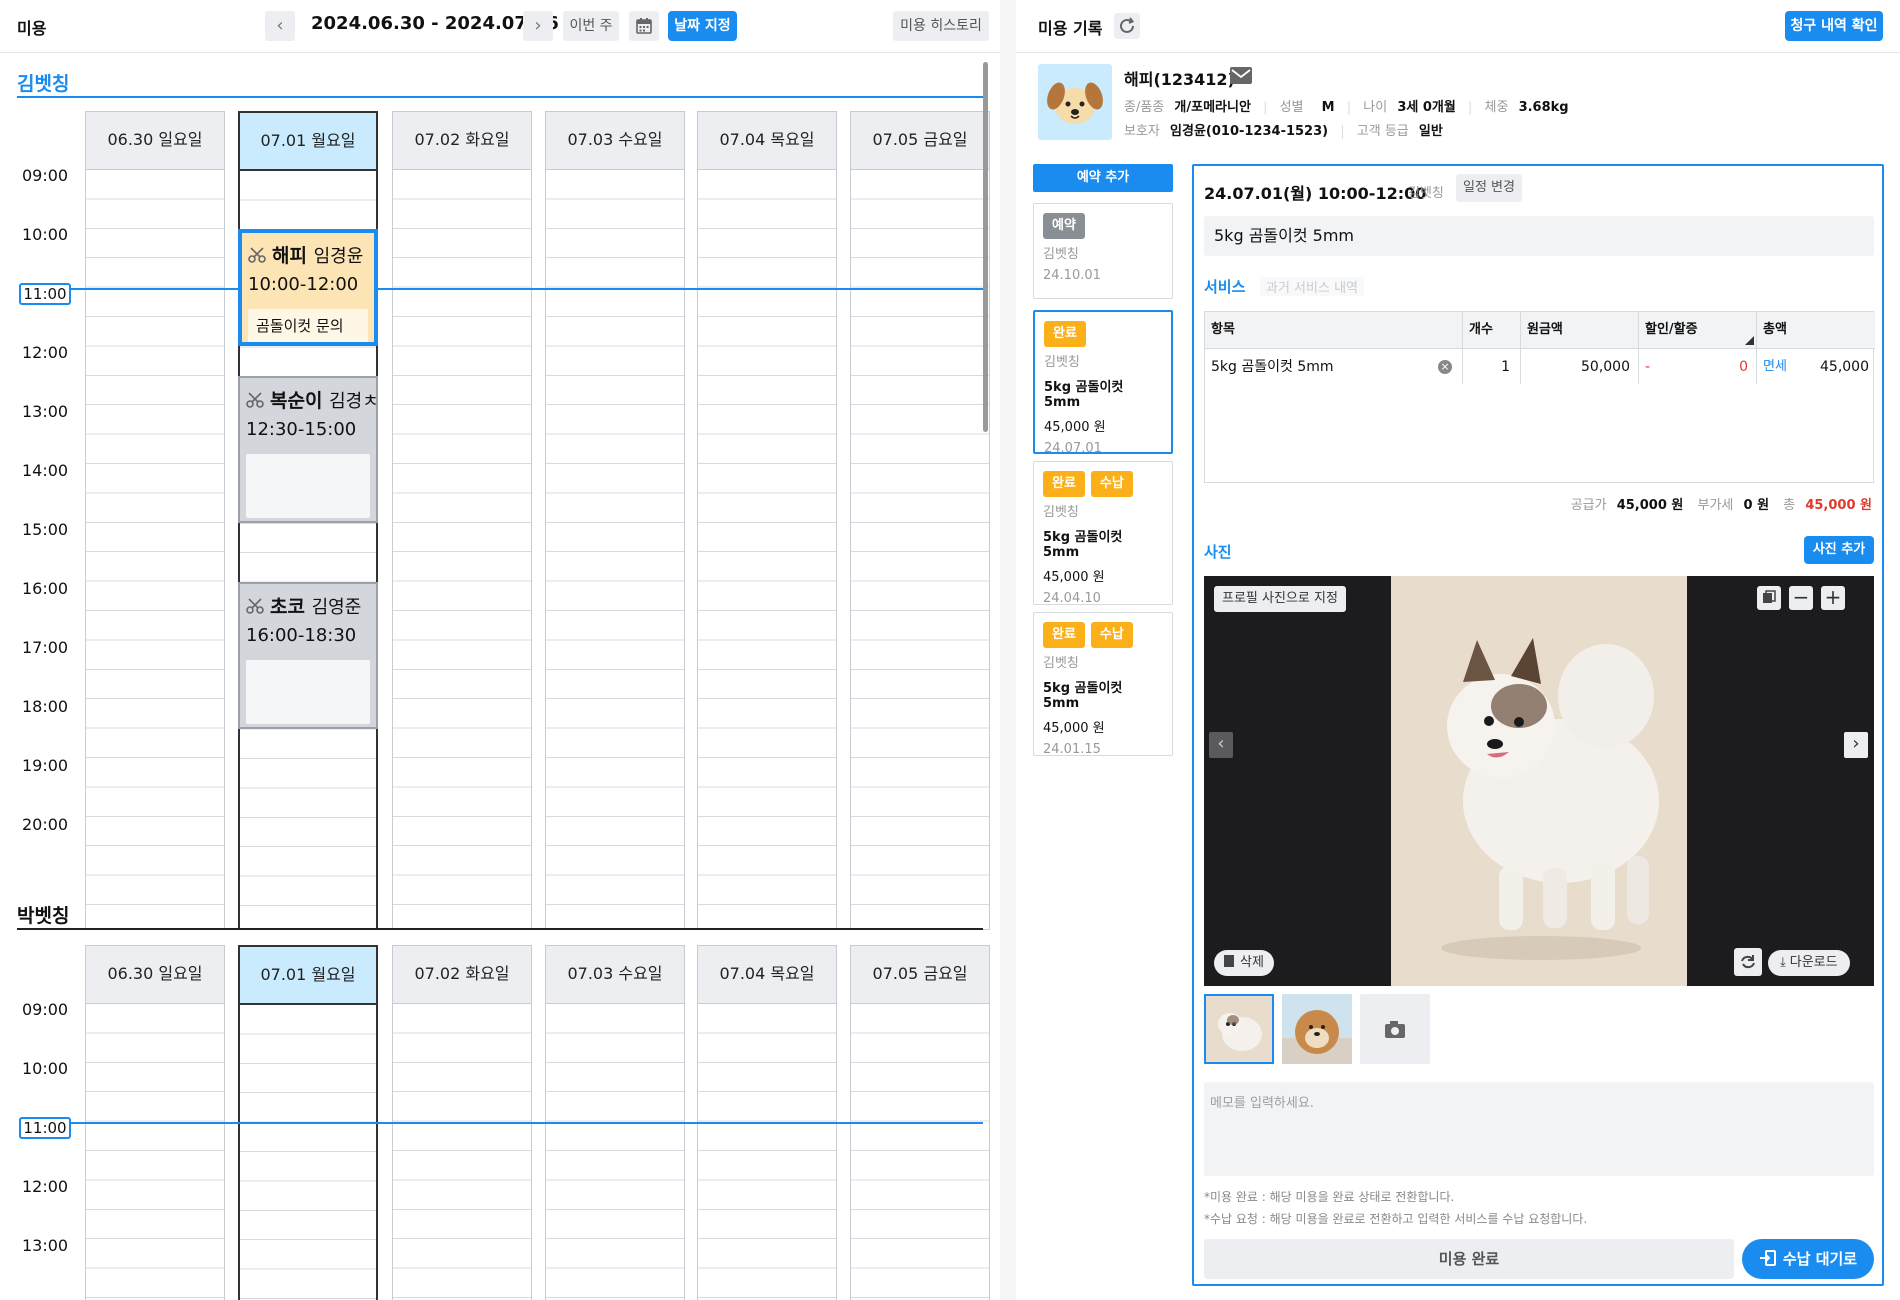 The width and height of the screenshot is (1900, 1300). I want to click on history-date: 24.01.15, so click(1072, 749).